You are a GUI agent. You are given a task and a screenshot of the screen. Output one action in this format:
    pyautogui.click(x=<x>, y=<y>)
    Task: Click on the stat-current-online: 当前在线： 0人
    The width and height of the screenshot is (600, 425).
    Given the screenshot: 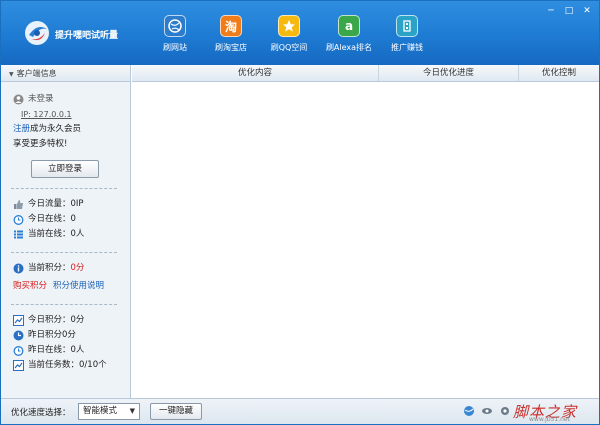 What is the action you would take?
    pyautogui.click(x=66, y=234)
    